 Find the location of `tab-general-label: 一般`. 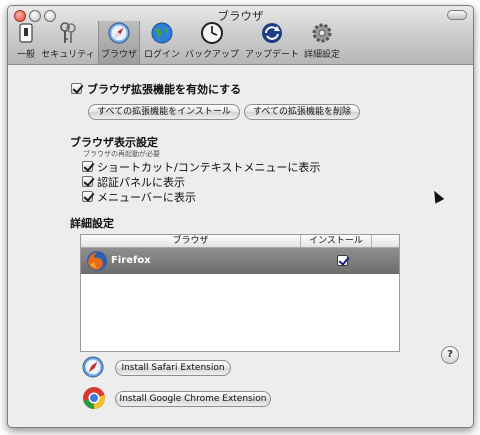

tab-general-label: 一般 is located at coordinates (25, 55).